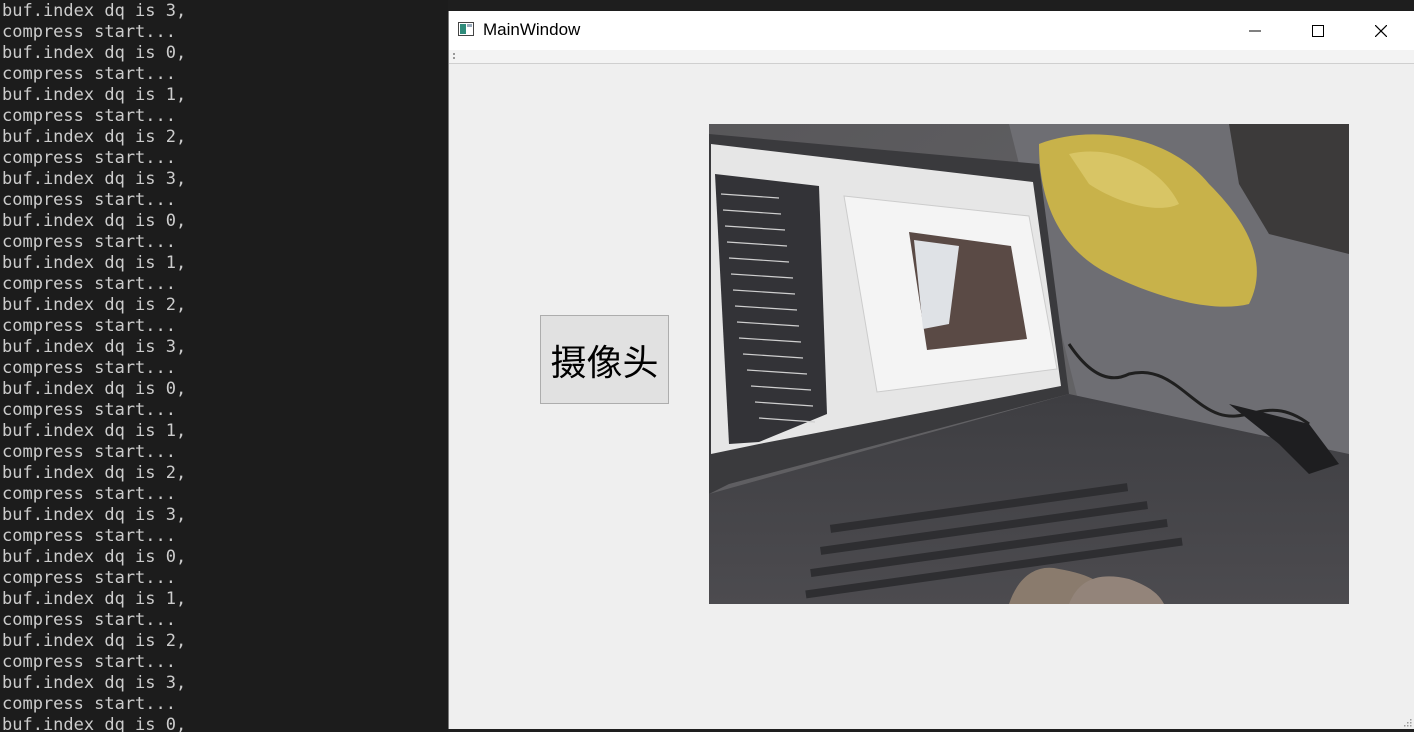 This screenshot has width=1414, height=732. I want to click on toolbar-grip, so click(455, 56).